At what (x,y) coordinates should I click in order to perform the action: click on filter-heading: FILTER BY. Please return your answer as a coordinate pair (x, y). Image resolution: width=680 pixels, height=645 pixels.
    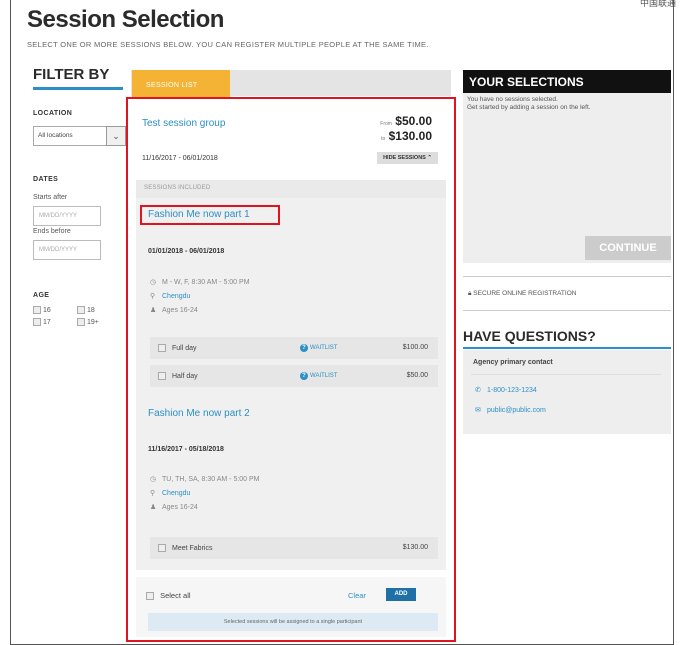
    Looking at the image, I should click on (71, 74).